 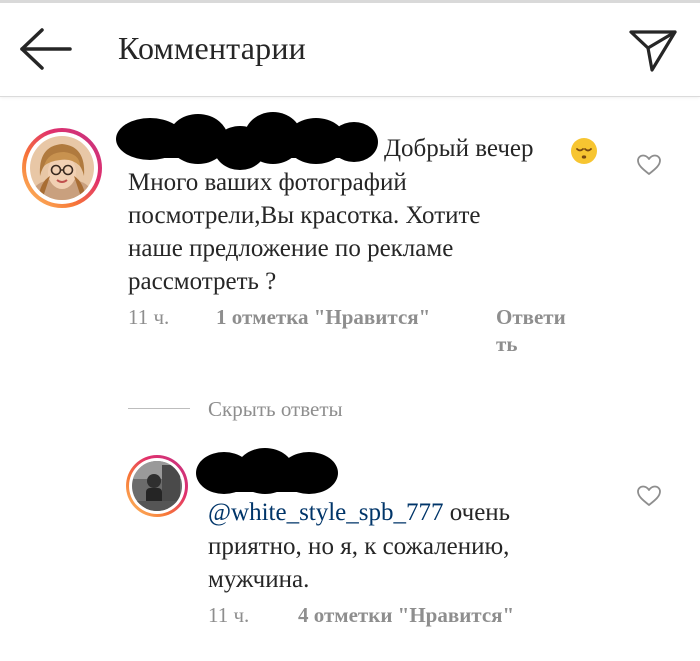 I want to click on reply-label-line-2: ть, so click(x=507, y=344).